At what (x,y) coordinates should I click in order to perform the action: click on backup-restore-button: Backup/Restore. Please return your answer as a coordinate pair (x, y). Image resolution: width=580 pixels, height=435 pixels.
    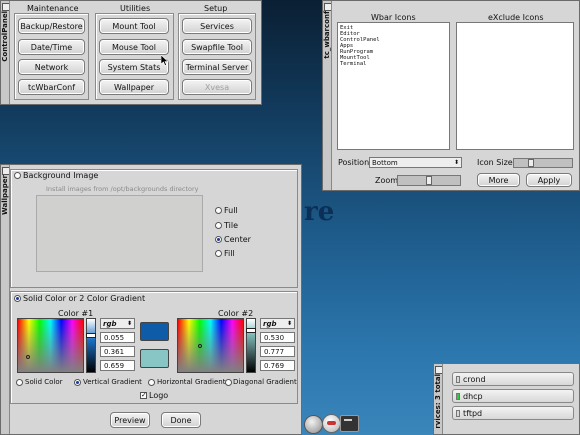
    Looking at the image, I should click on (51, 26).